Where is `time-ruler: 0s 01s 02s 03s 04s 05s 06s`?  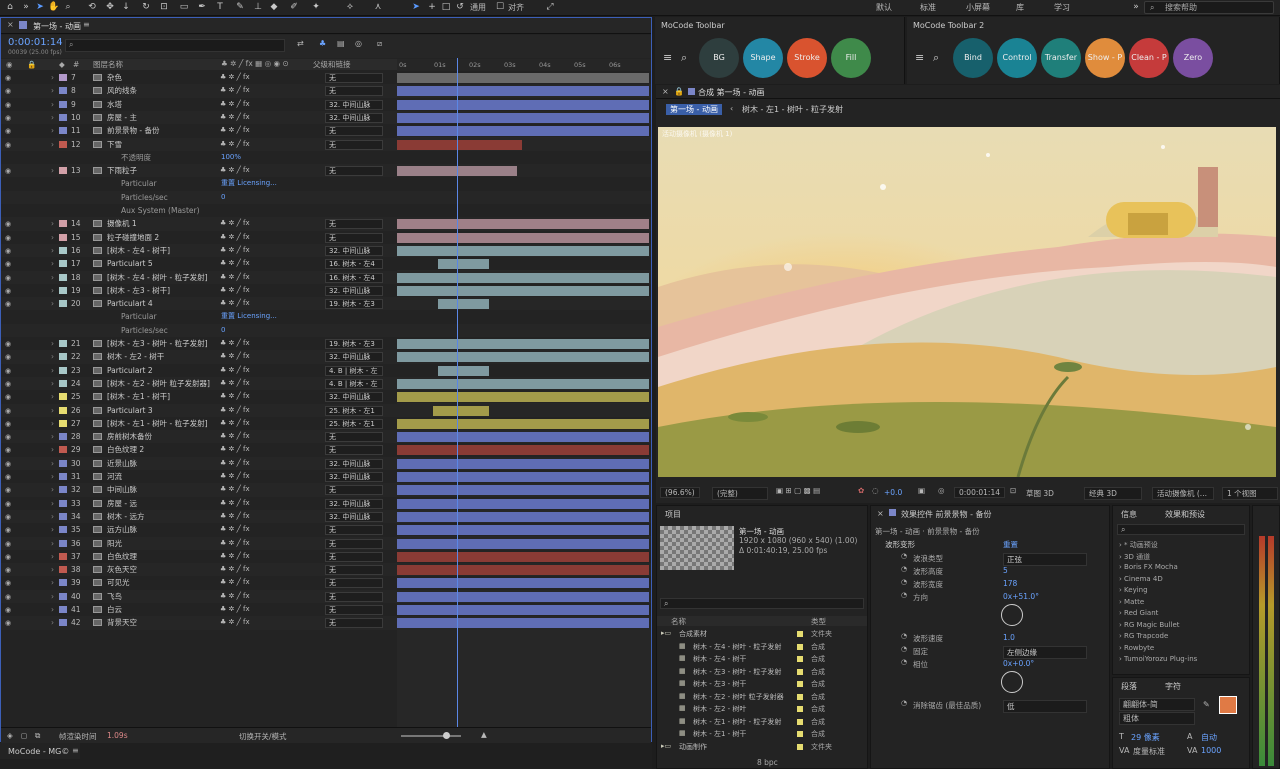 time-ruler: 0s 01s 02s 03s 04s 05s 06s is located at coordinates (524, 65).